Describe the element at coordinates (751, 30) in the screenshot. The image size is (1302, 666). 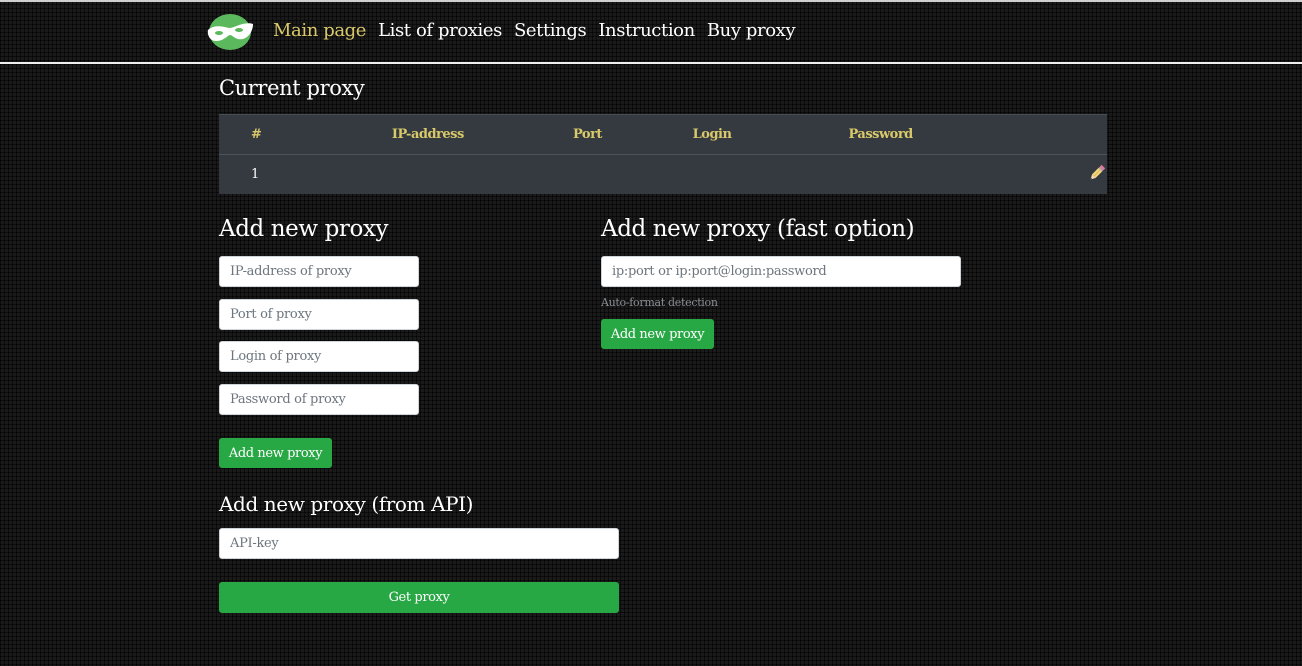
I see `nav-buy-proxy: Buy proxy` at that location.